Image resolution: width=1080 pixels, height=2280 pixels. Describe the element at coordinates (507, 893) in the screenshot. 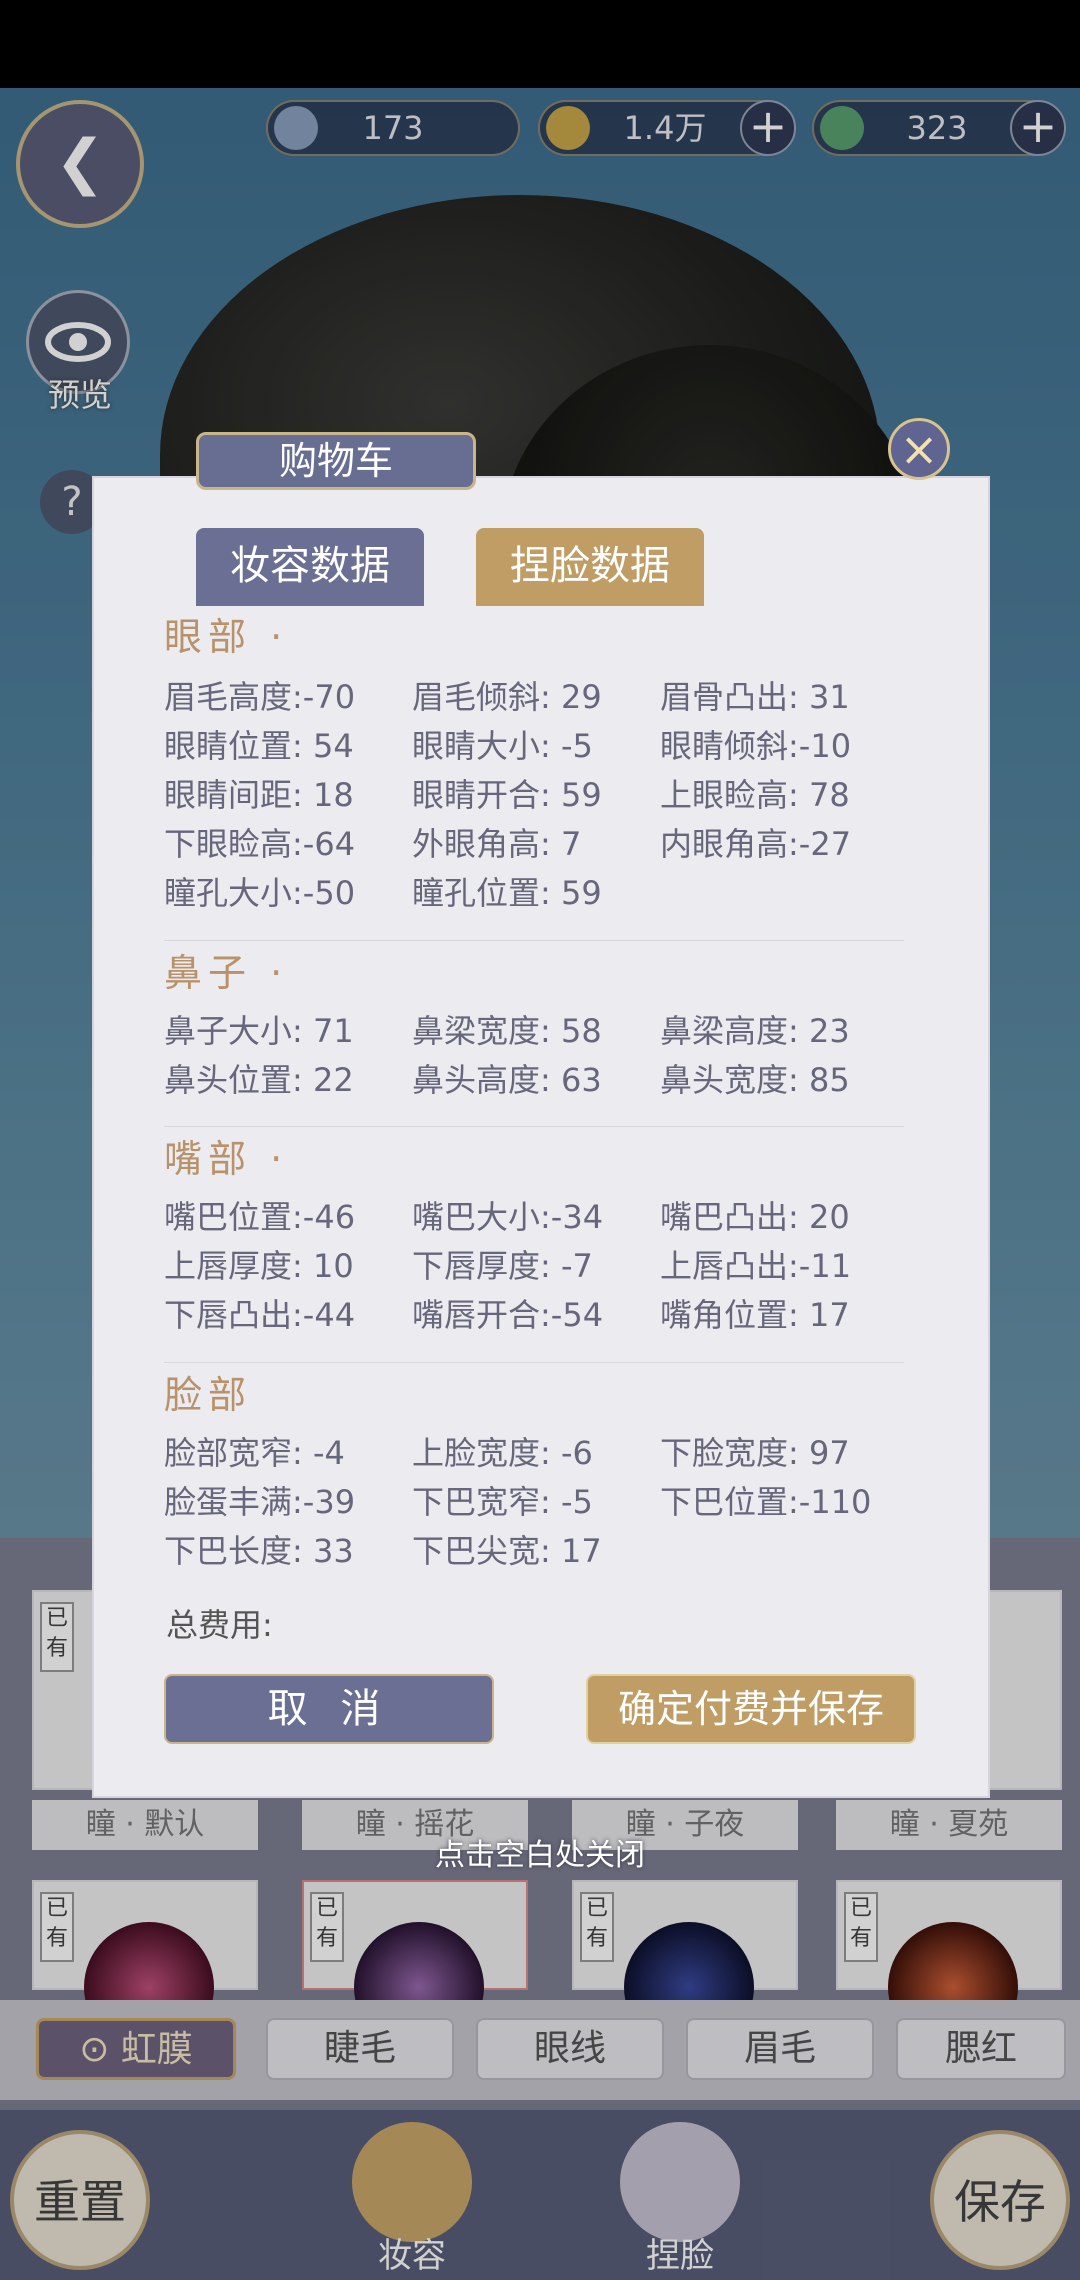

I see `data-cell: 瞳孔位置: 59` at that location.